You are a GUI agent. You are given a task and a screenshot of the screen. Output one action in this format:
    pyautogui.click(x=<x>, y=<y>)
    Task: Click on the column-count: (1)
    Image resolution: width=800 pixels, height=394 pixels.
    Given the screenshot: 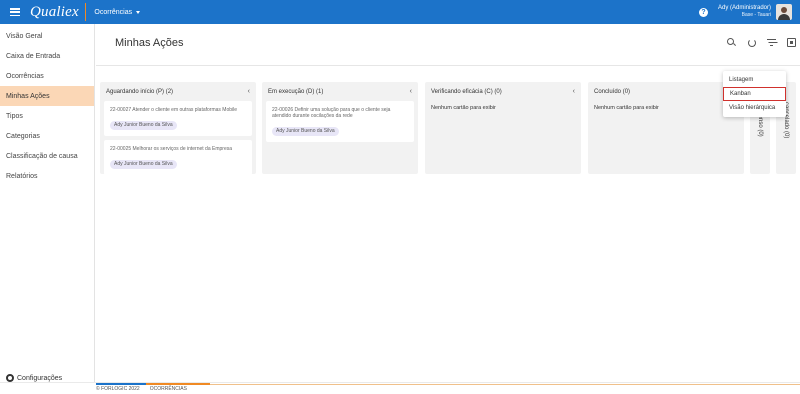 What is the action you would take?
    pyautogui.click(x=320, y=91)
    